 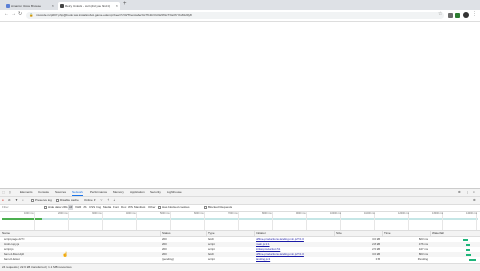 I want to click on timeline-tick-label: 9000 ms, so click(x=301, y=213).